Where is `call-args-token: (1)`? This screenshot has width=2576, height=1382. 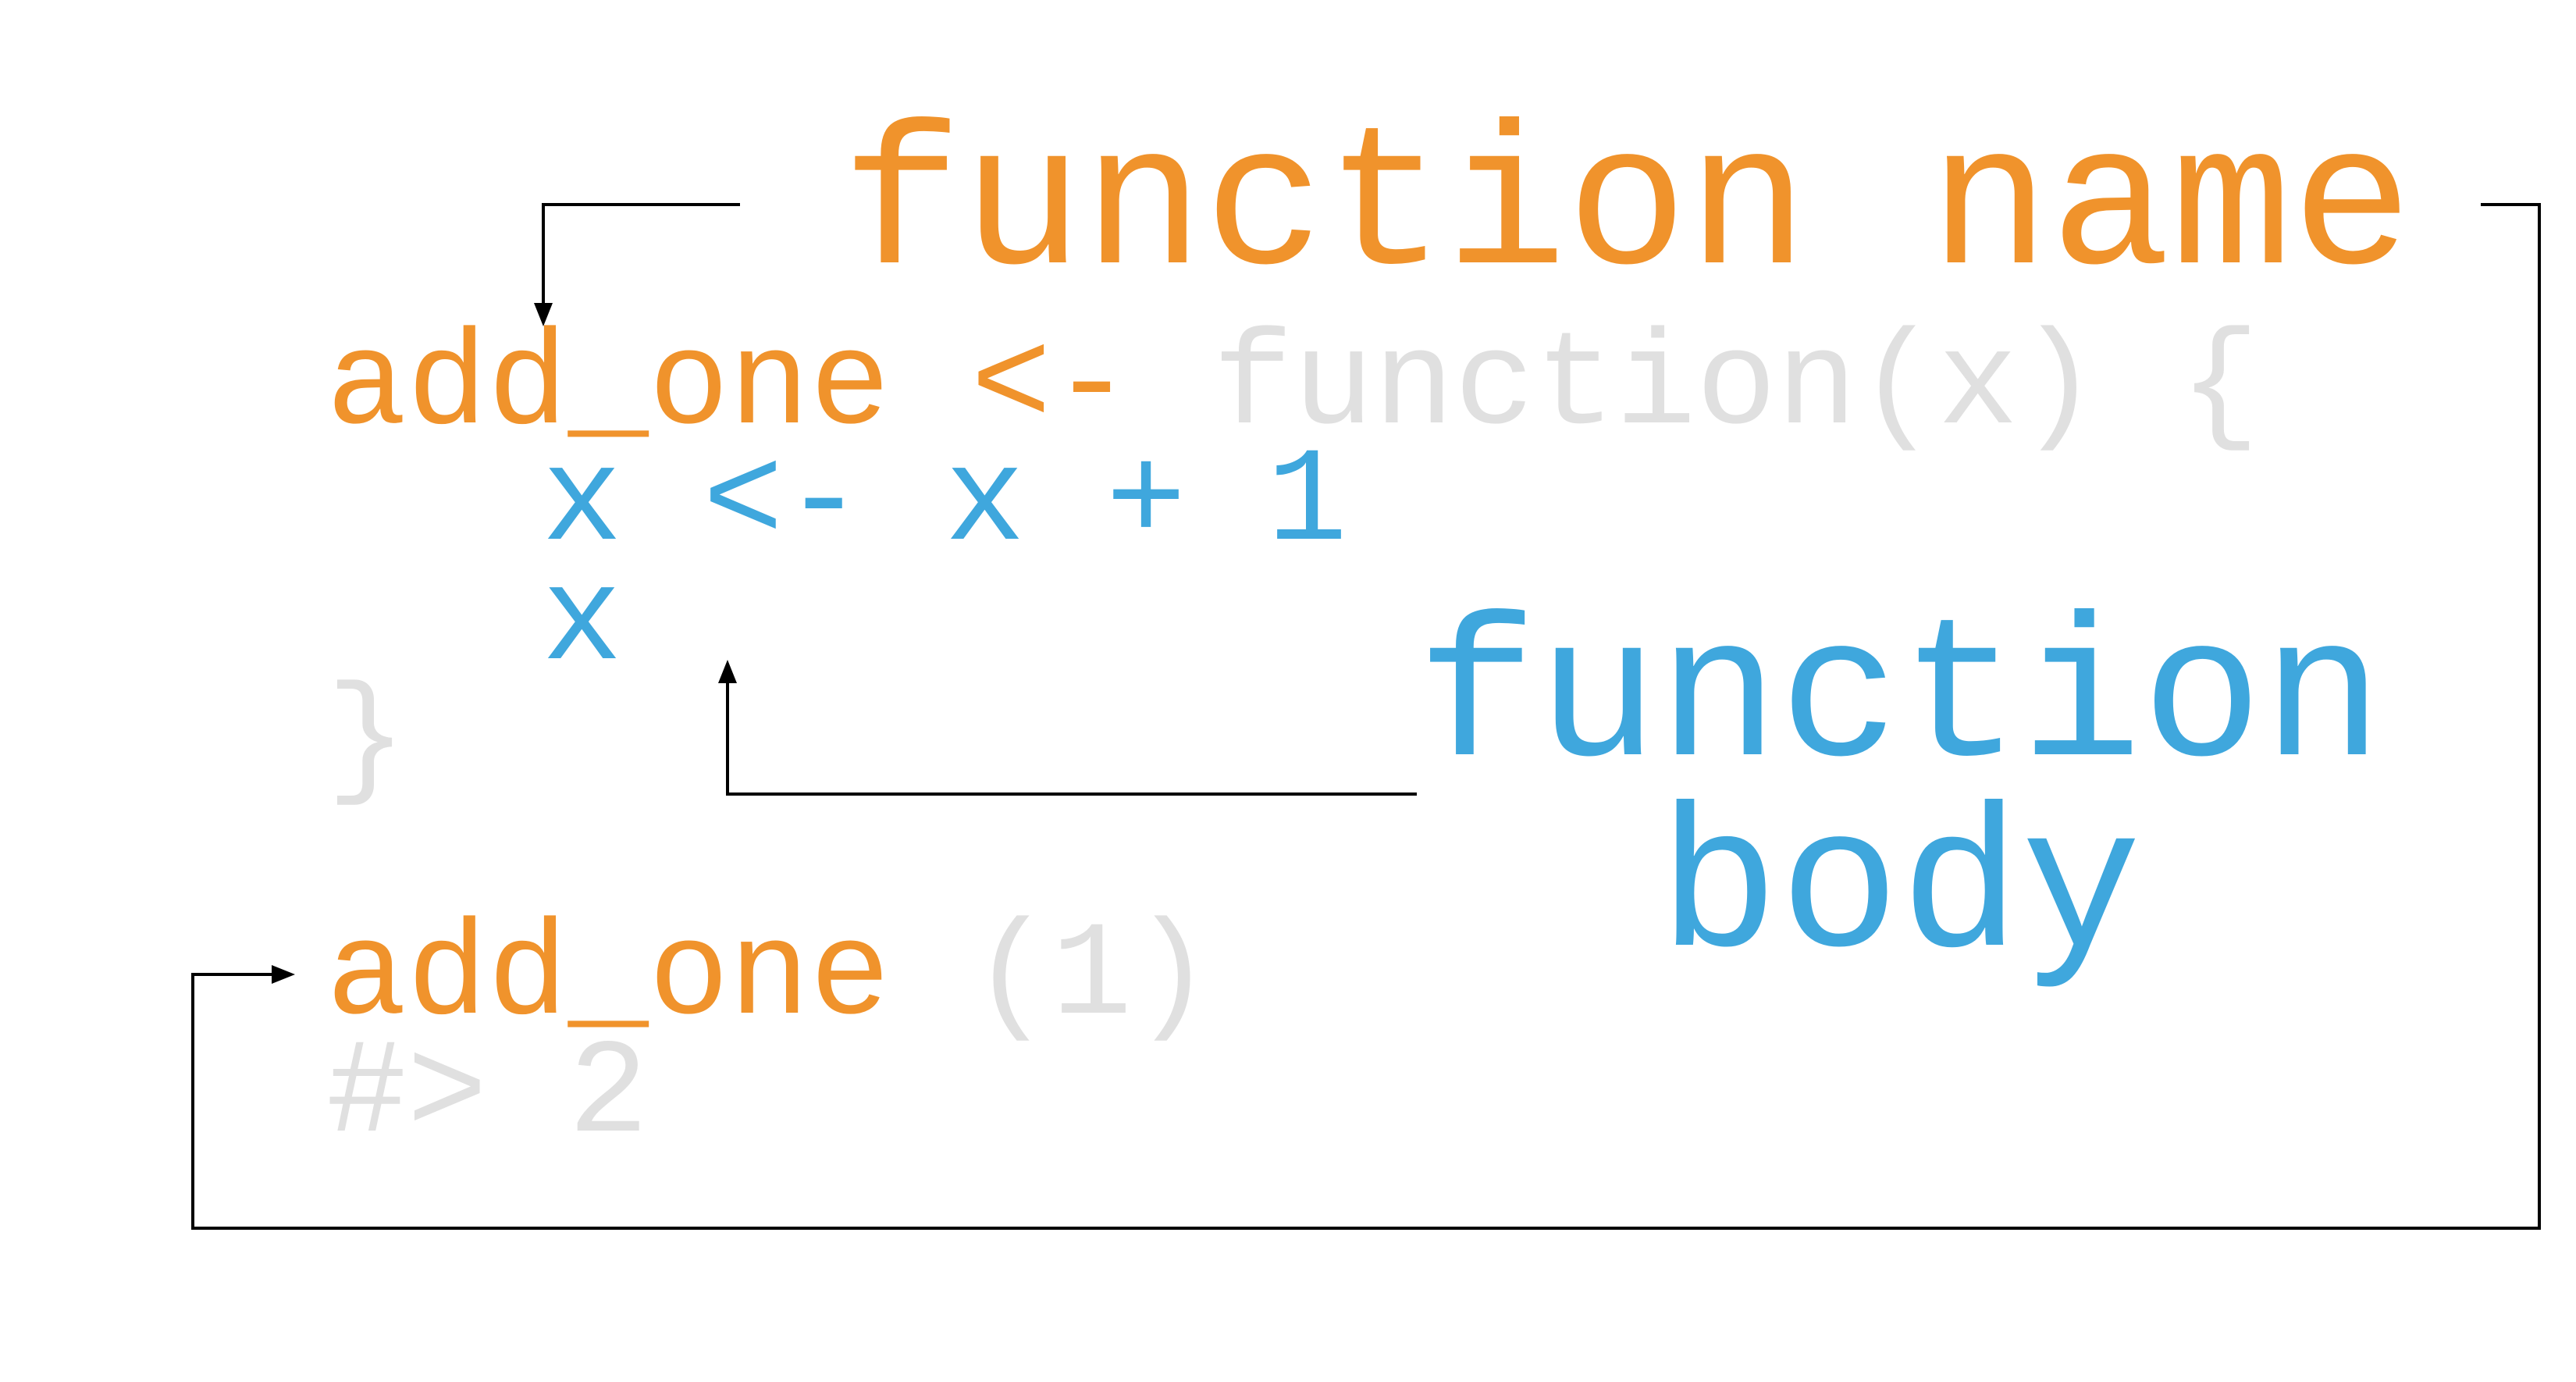 call-args-token: (1) is located at coordinates (1092, 977).